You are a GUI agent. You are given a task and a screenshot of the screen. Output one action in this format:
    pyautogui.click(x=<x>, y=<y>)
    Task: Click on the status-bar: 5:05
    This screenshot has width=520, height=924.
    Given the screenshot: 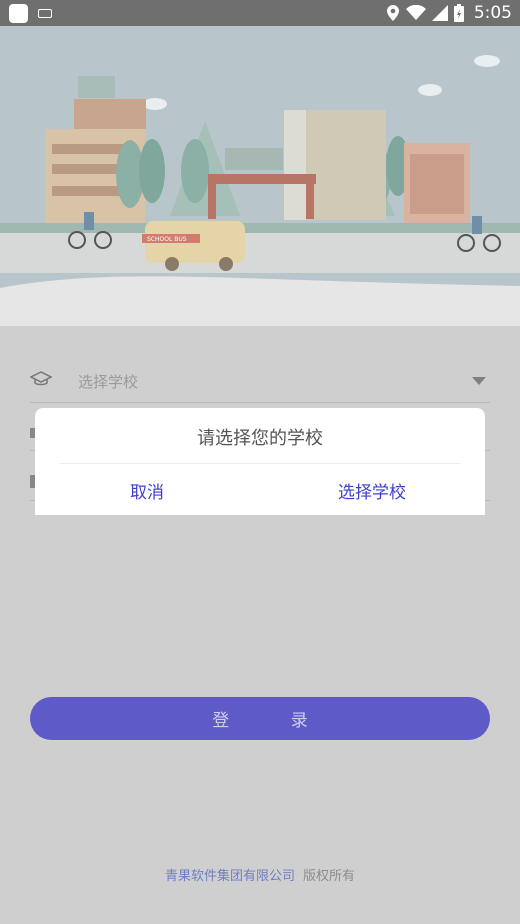 What is the action you would take?
    pyautogui.click(x=260, y=13)
    